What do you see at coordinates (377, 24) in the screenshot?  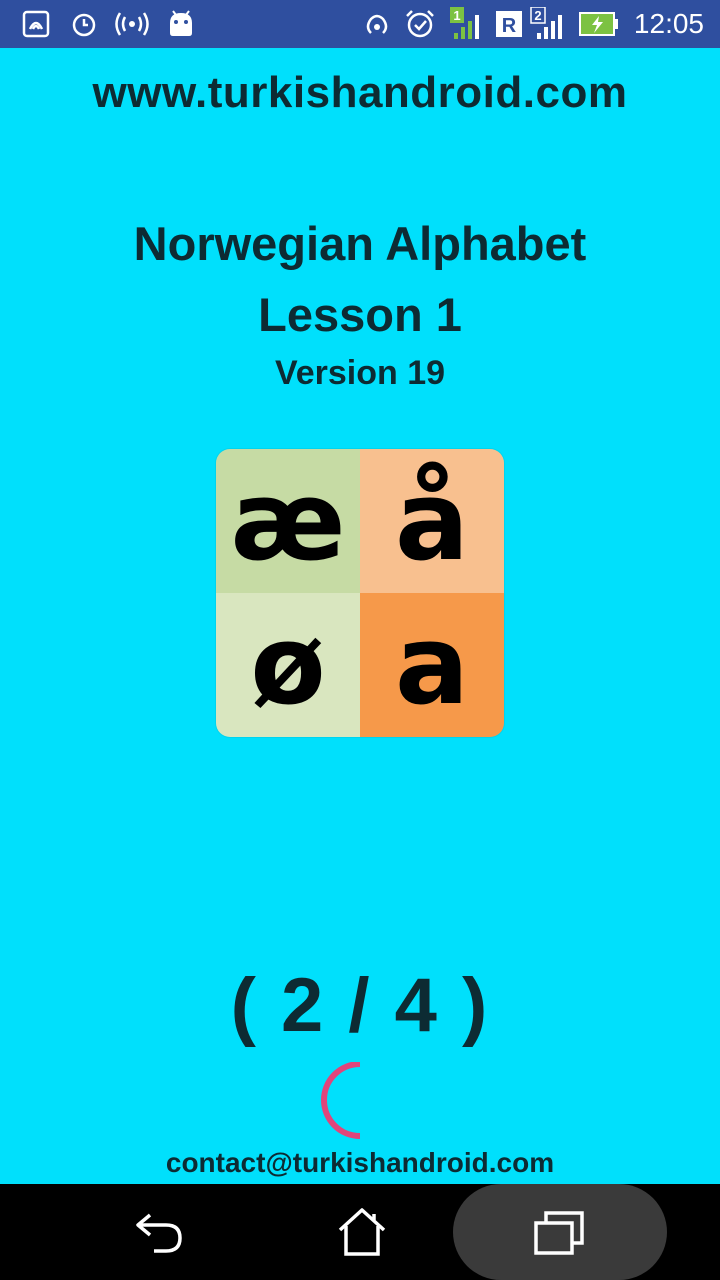 I see `hotspot-icon` at bounding box center [377, 24].